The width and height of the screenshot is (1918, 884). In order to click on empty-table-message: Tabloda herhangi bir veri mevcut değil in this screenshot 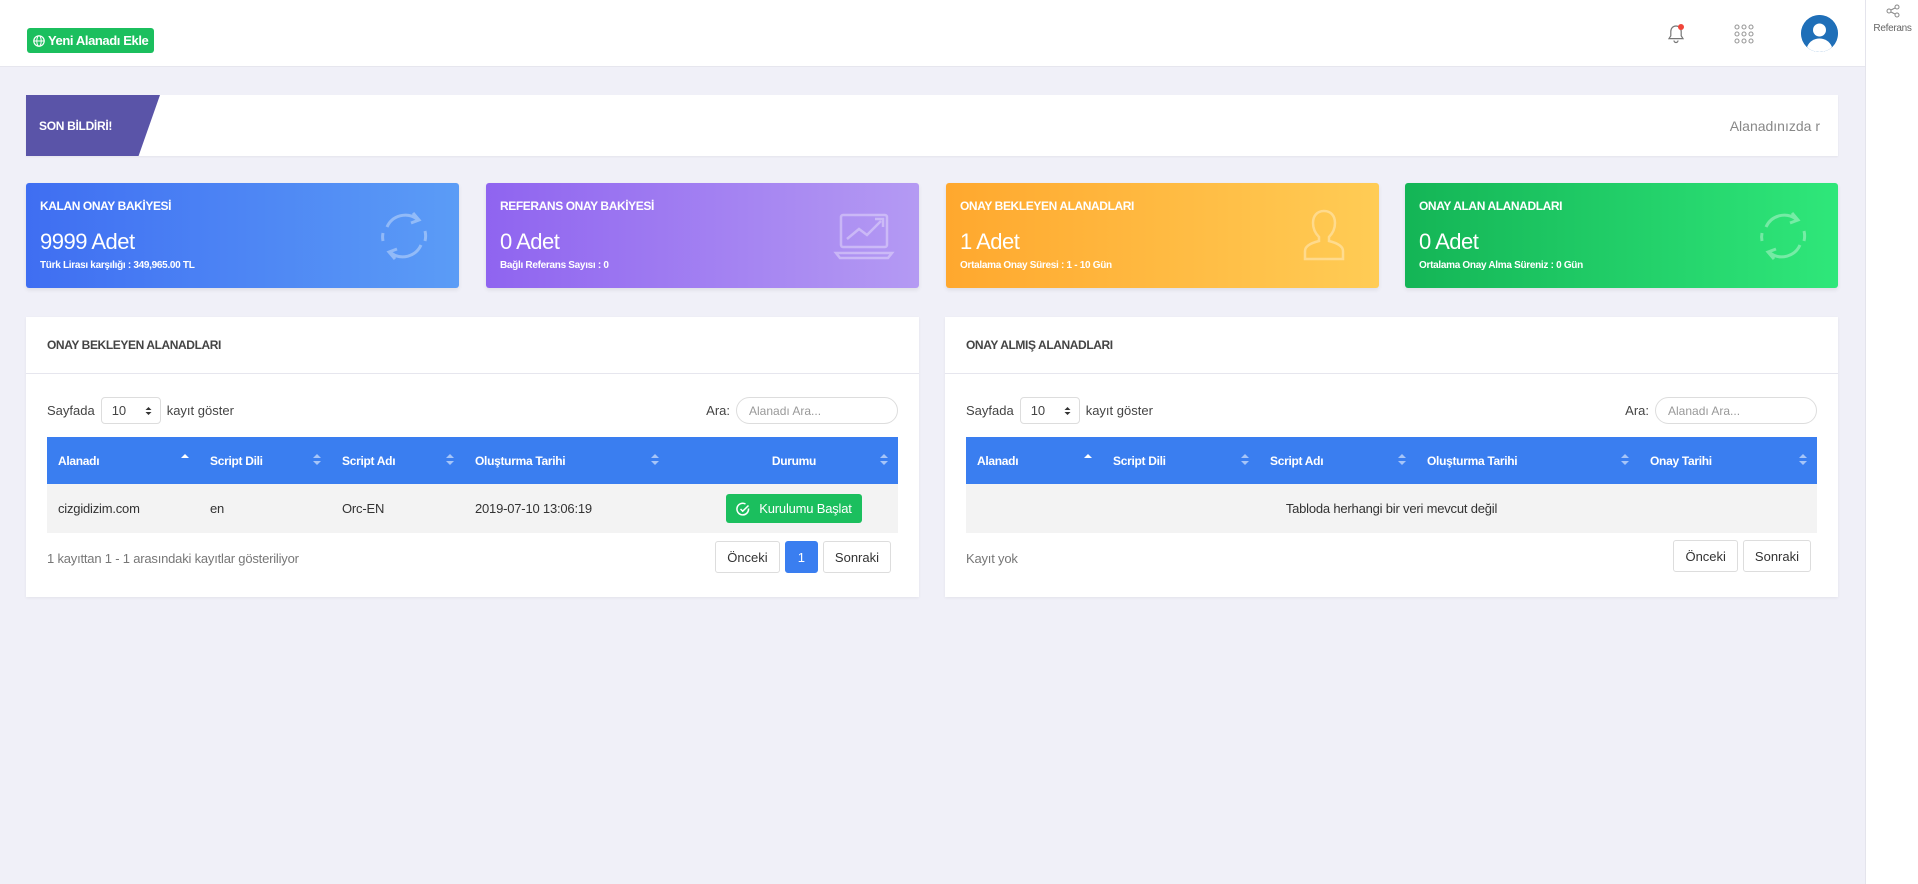, I will do `click(1391, 508)`.